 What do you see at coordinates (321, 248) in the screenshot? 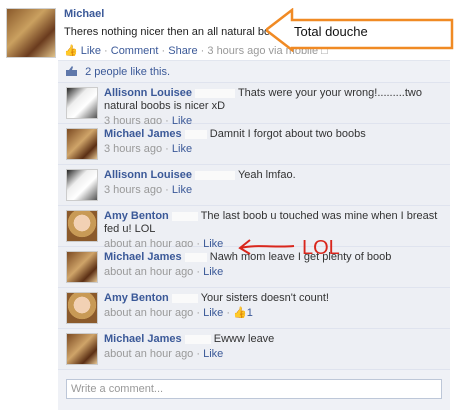
I see `lol-text: LOL` at bounding box center [321, 248].